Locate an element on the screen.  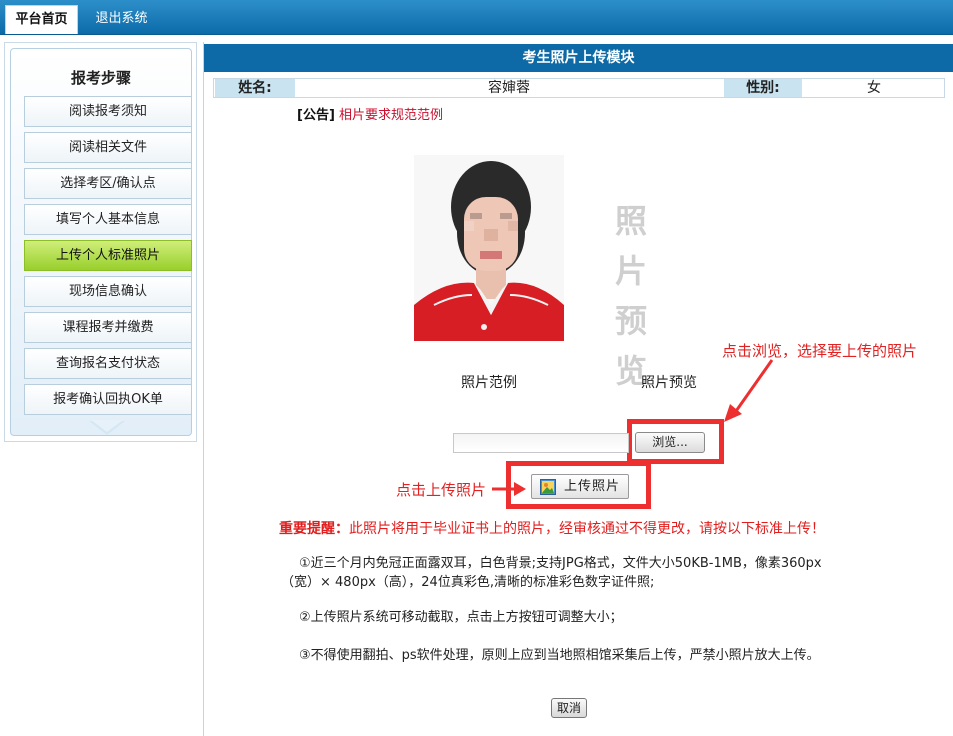
sidebar-item-fill-basic-info: 填写个人基本信息 is located at coordinates (108, 219).